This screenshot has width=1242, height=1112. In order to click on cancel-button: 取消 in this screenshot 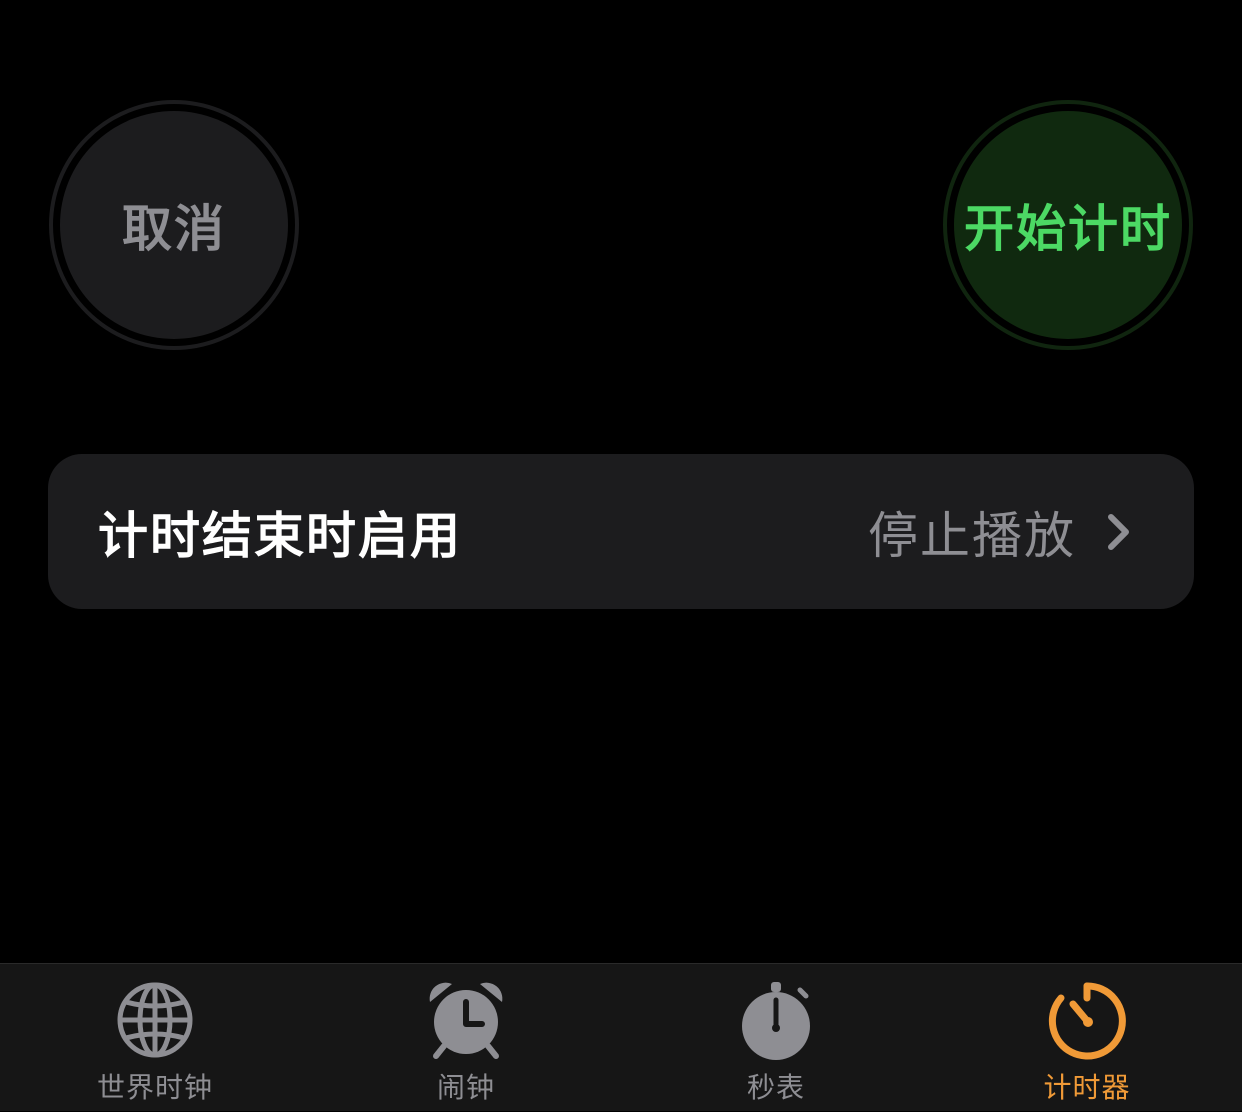, I will do `click(174, 225)`.